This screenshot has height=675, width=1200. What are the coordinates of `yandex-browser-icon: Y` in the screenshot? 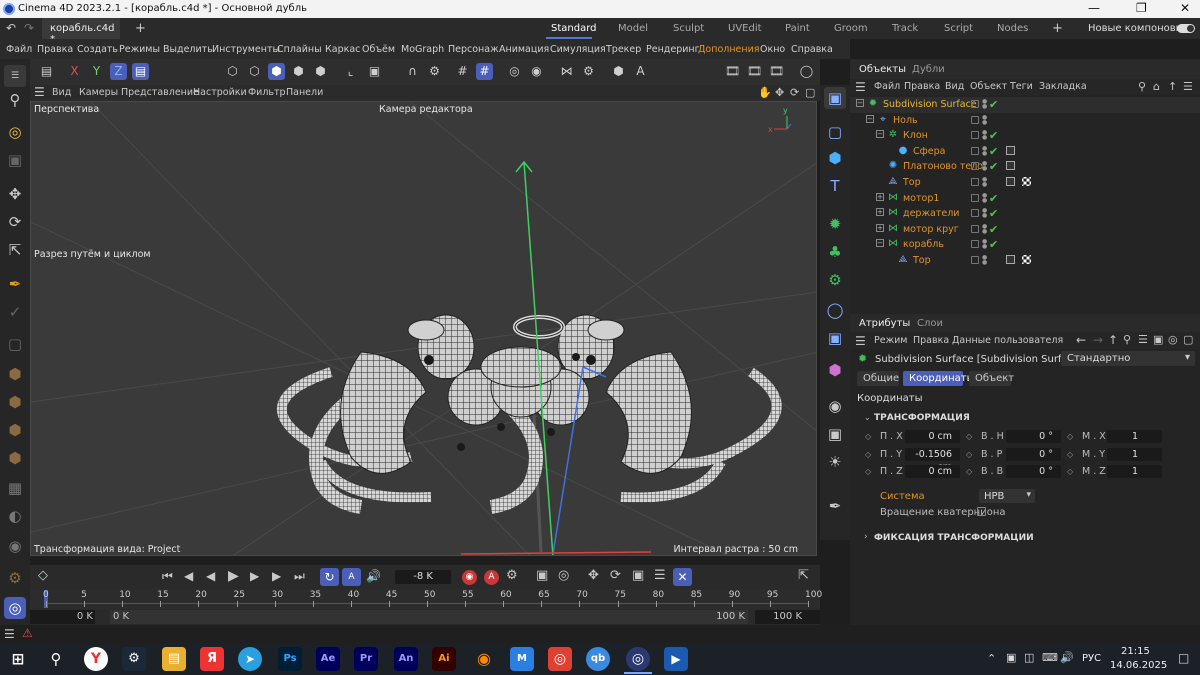 It's located at (96, 659).